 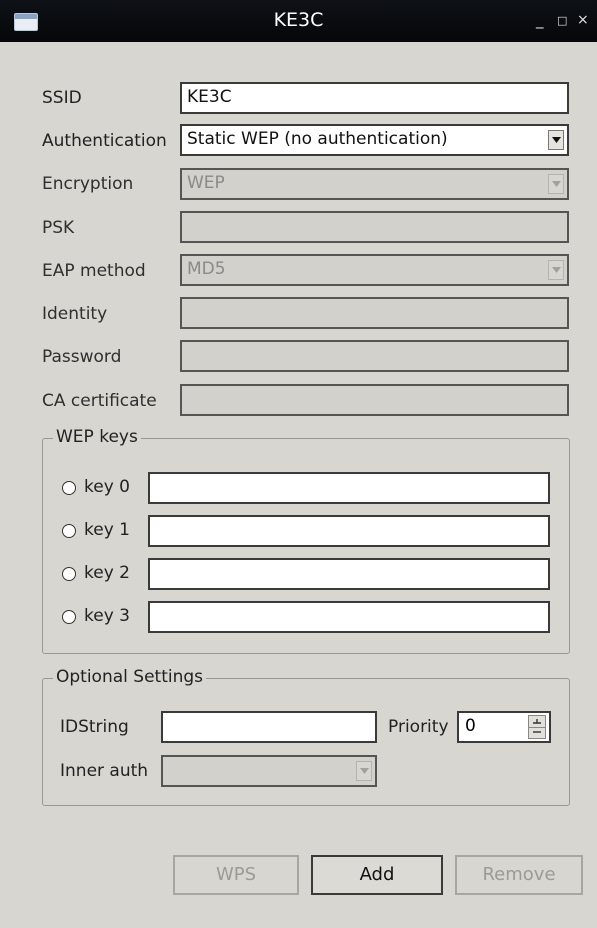 What do you see at coordinates (374, 313) in the screenshot?
I see `identity-input` at bounding box center [374, 313].